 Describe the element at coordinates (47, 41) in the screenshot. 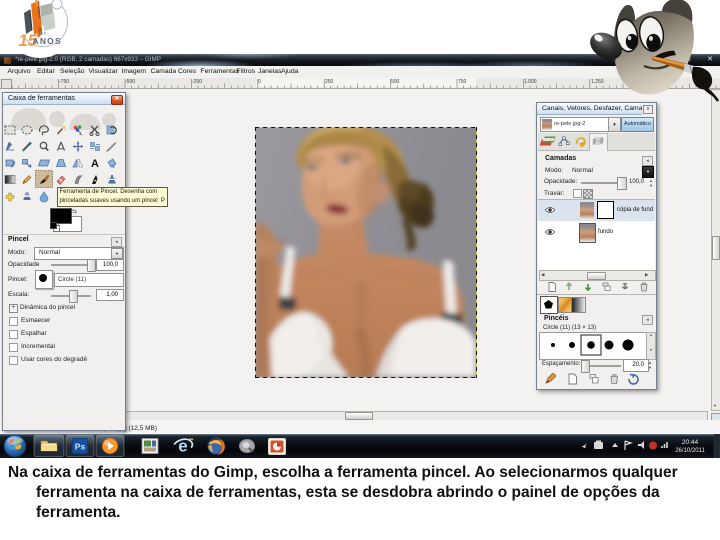

I see `svg-text: ANOS` at that location.